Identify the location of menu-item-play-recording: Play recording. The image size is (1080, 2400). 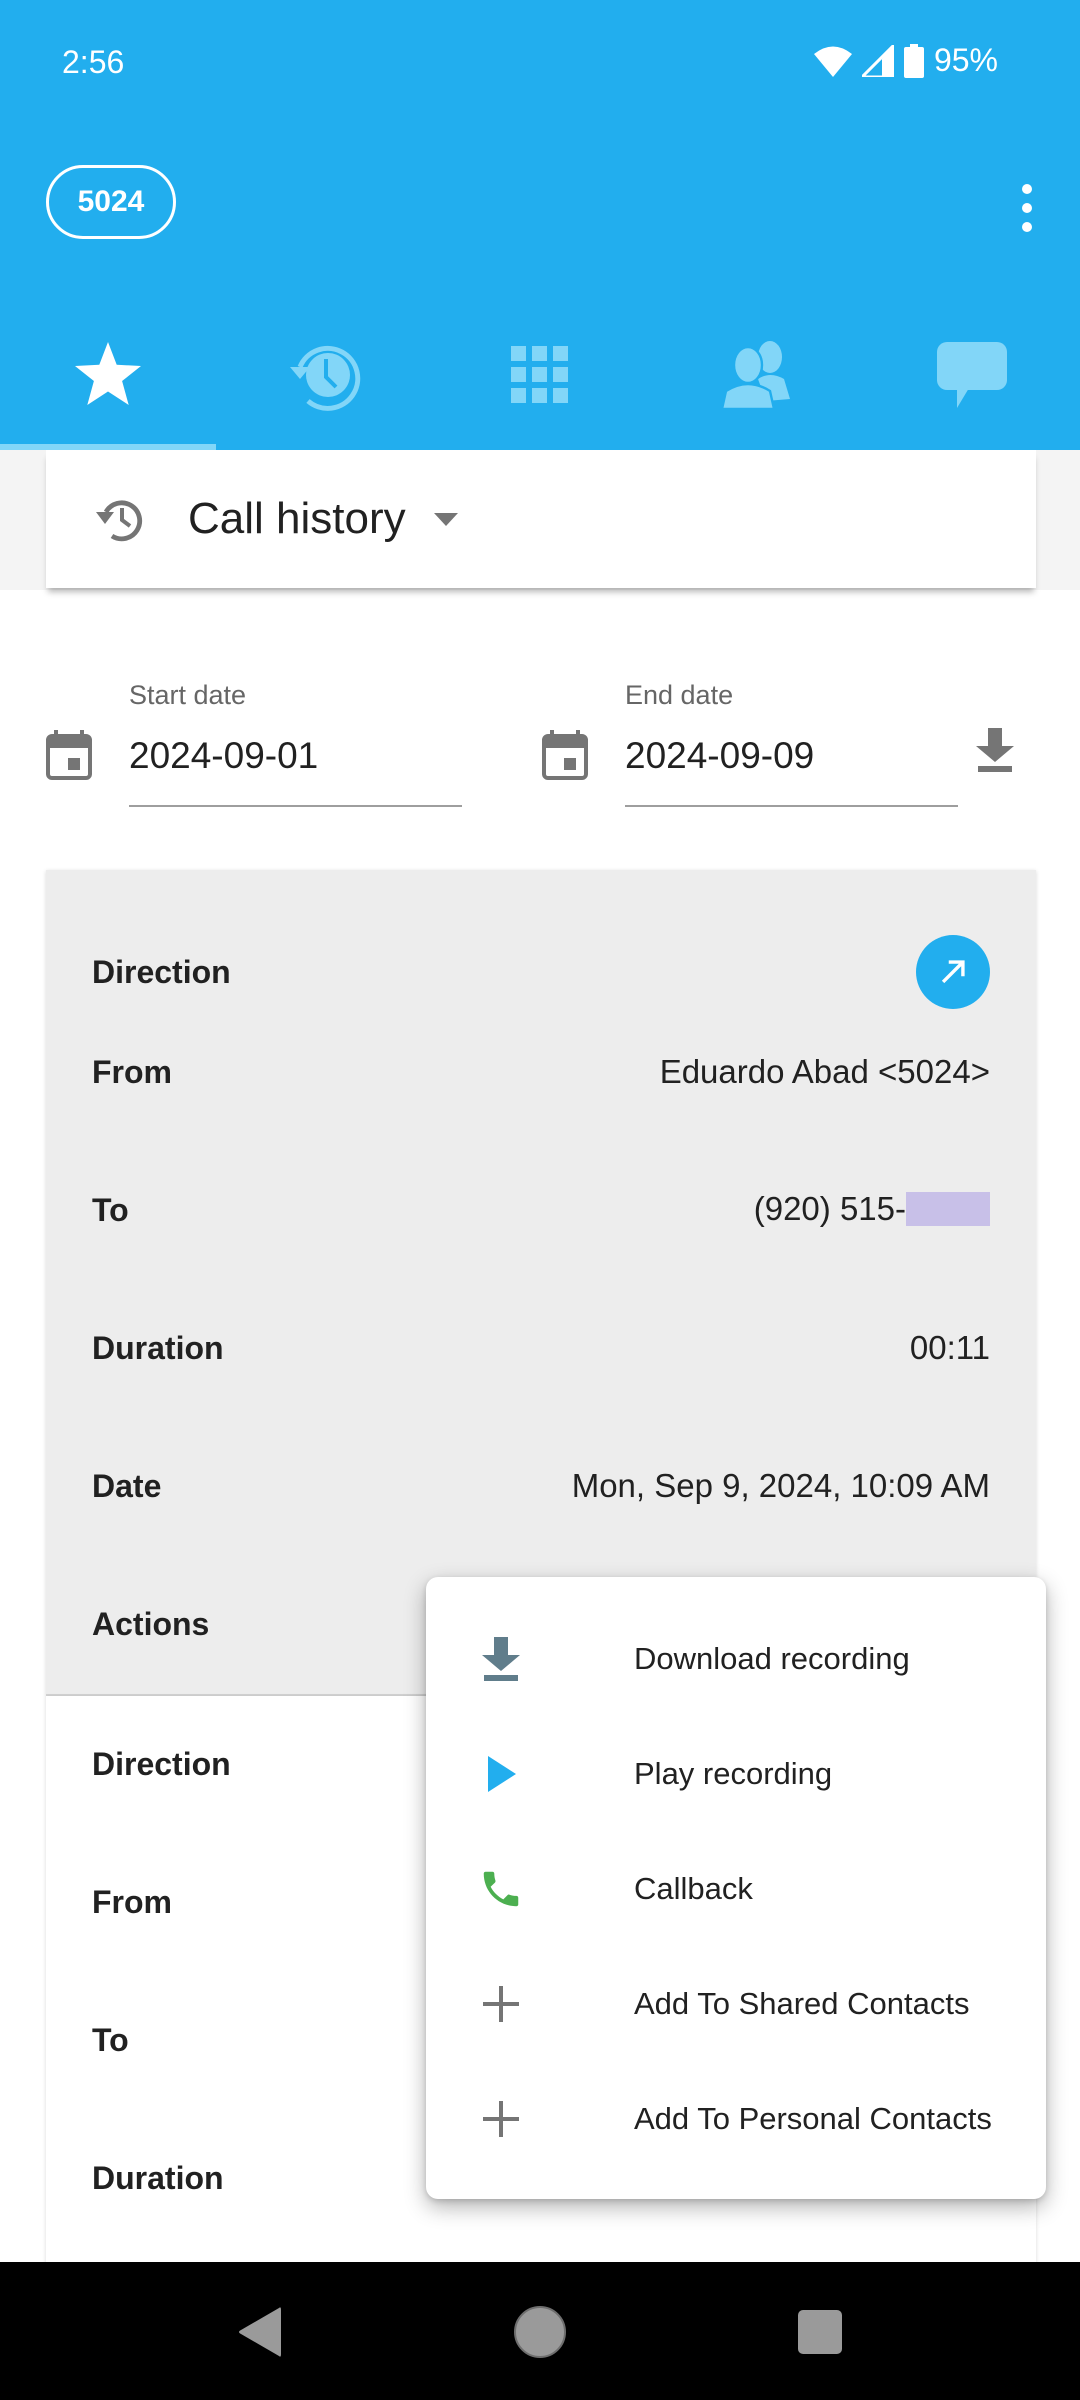
(736, 1773).